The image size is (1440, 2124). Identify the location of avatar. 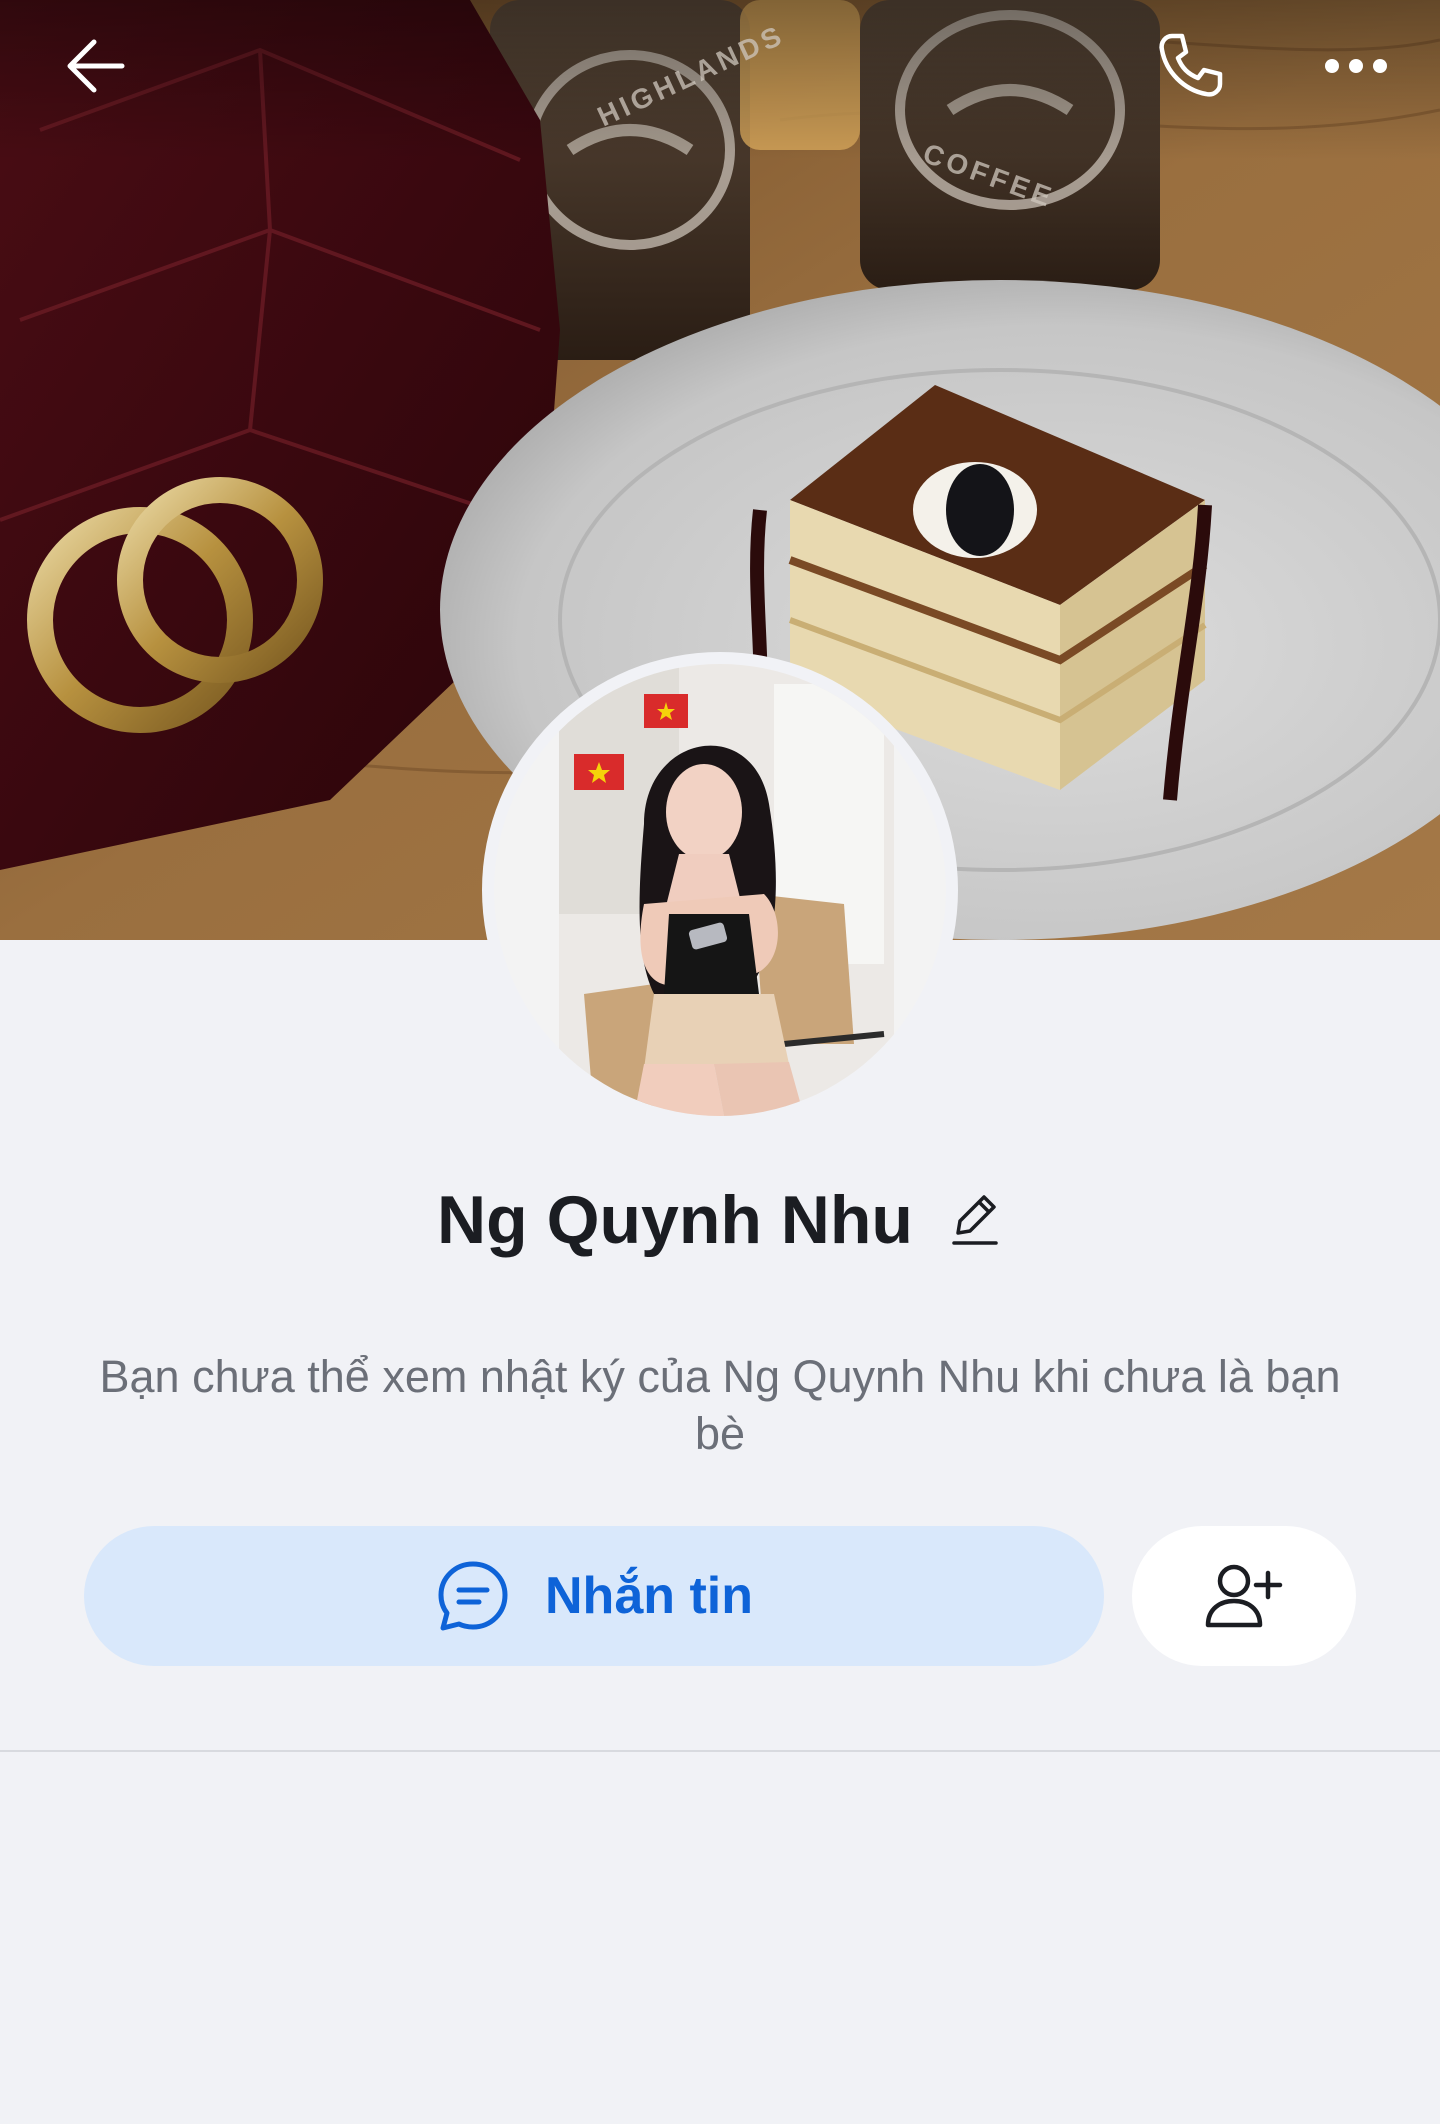
(720, 890).